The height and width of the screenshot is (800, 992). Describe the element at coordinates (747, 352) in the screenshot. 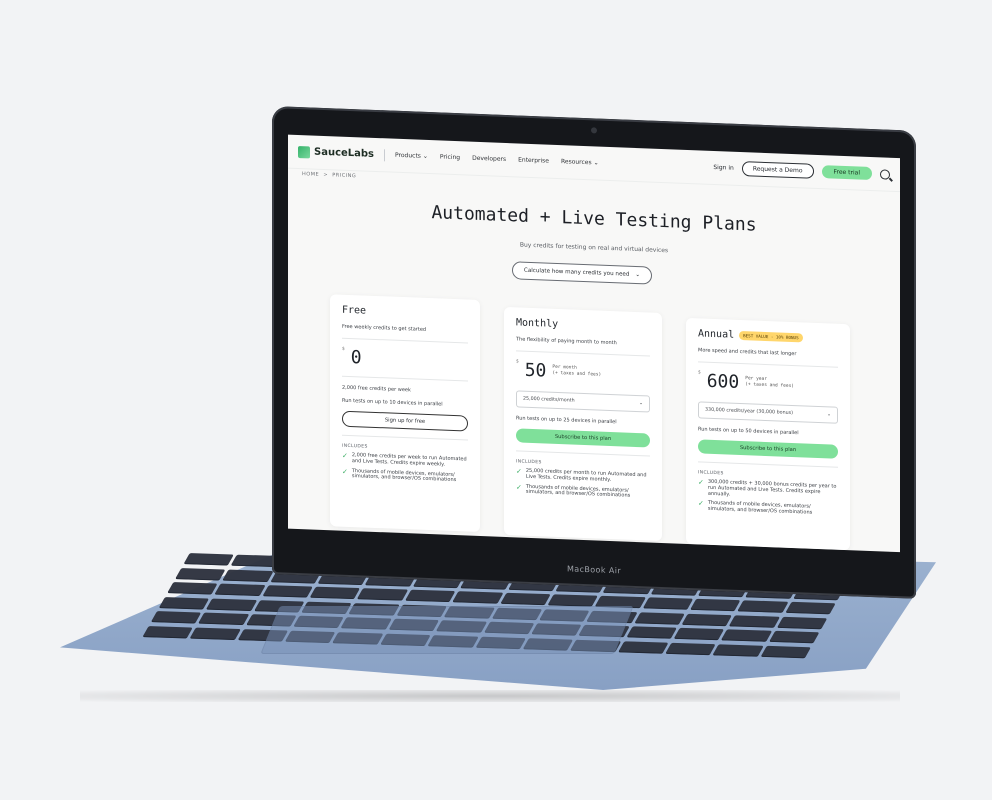

I see `plan-description: More speed and credits that last longer` at that location.